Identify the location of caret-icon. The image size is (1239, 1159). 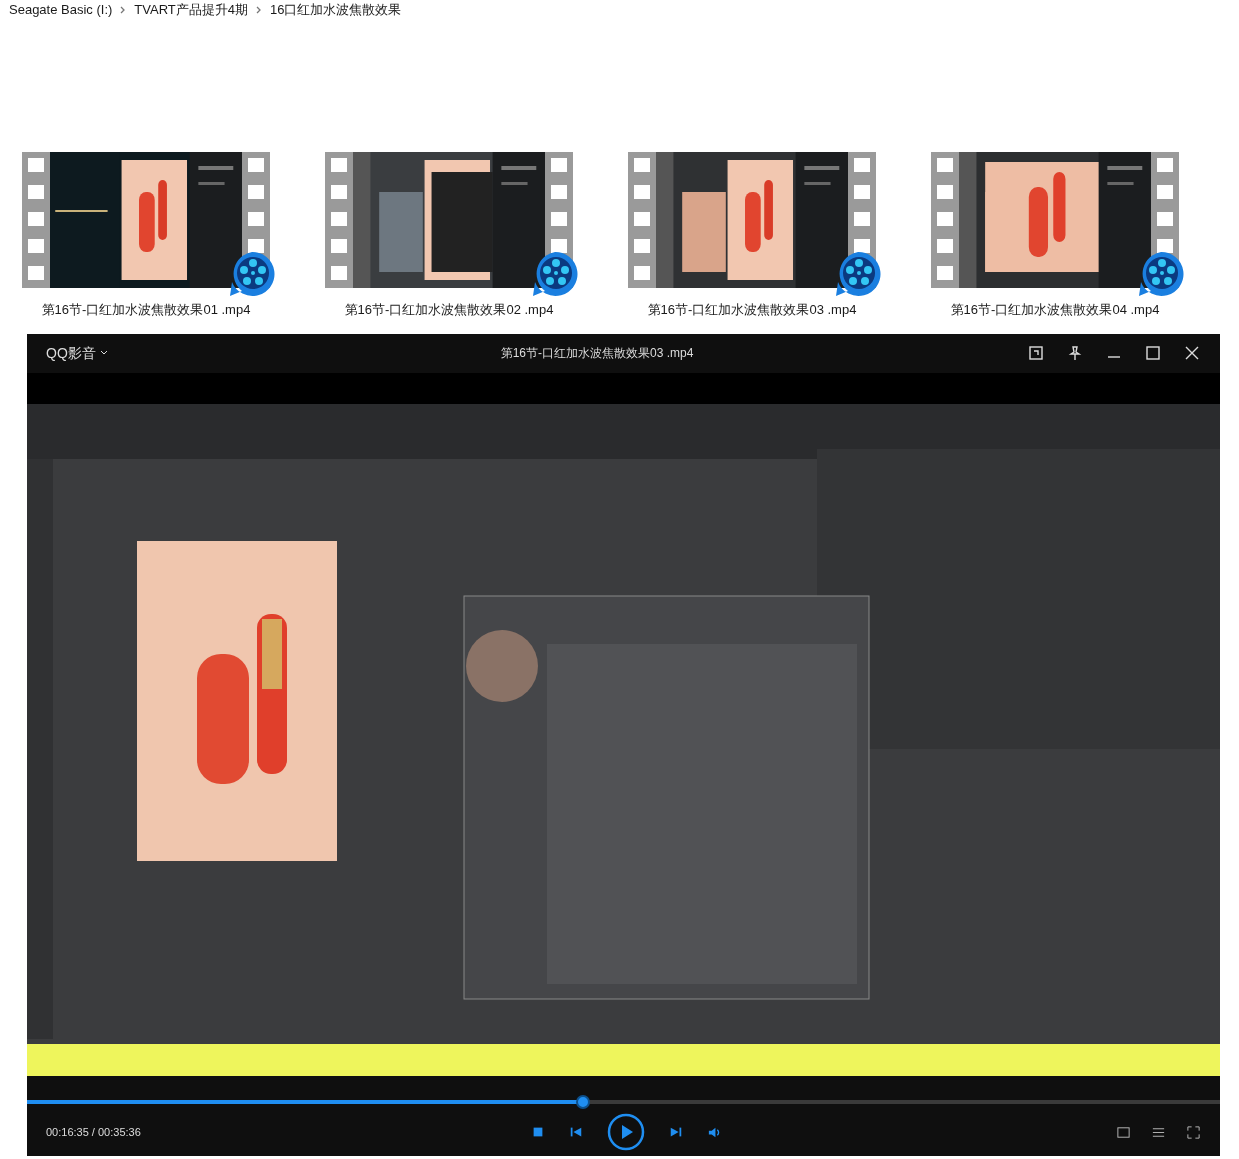
(103, 353).